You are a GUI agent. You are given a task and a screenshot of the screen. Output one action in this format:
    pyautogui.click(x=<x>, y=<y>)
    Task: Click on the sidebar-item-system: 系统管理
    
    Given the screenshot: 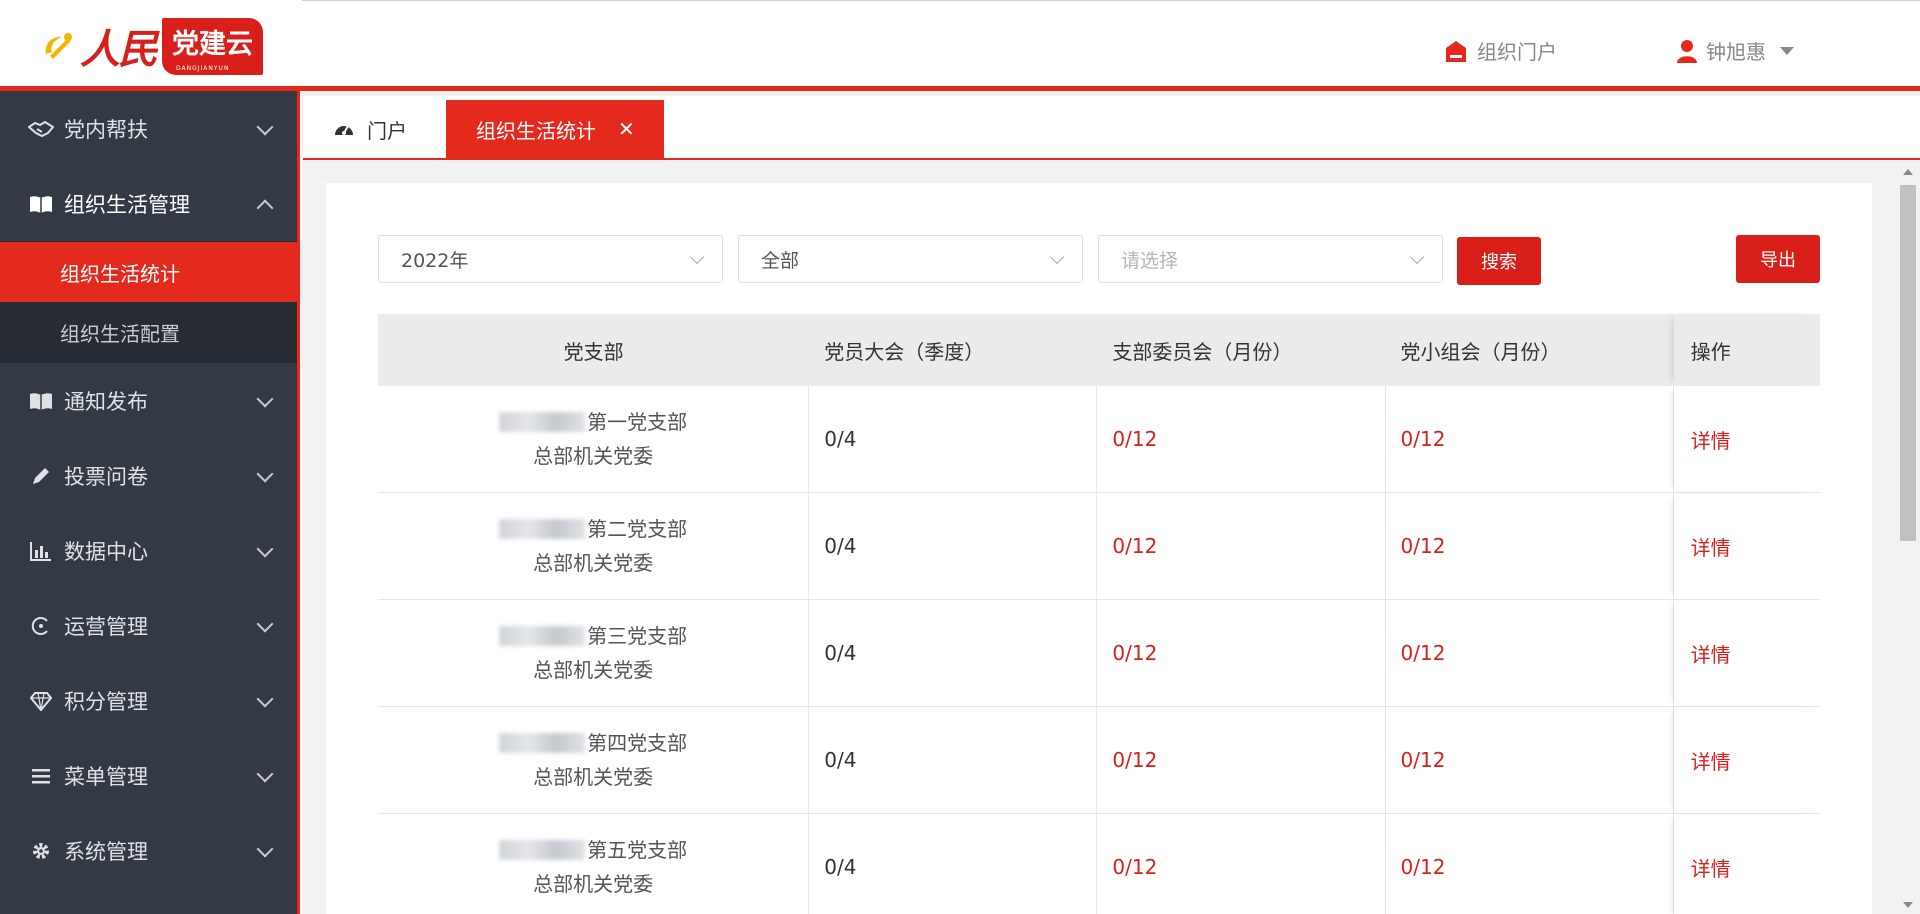 What is the action you would take?
    pyautogui.click(x=148, y=850)
    